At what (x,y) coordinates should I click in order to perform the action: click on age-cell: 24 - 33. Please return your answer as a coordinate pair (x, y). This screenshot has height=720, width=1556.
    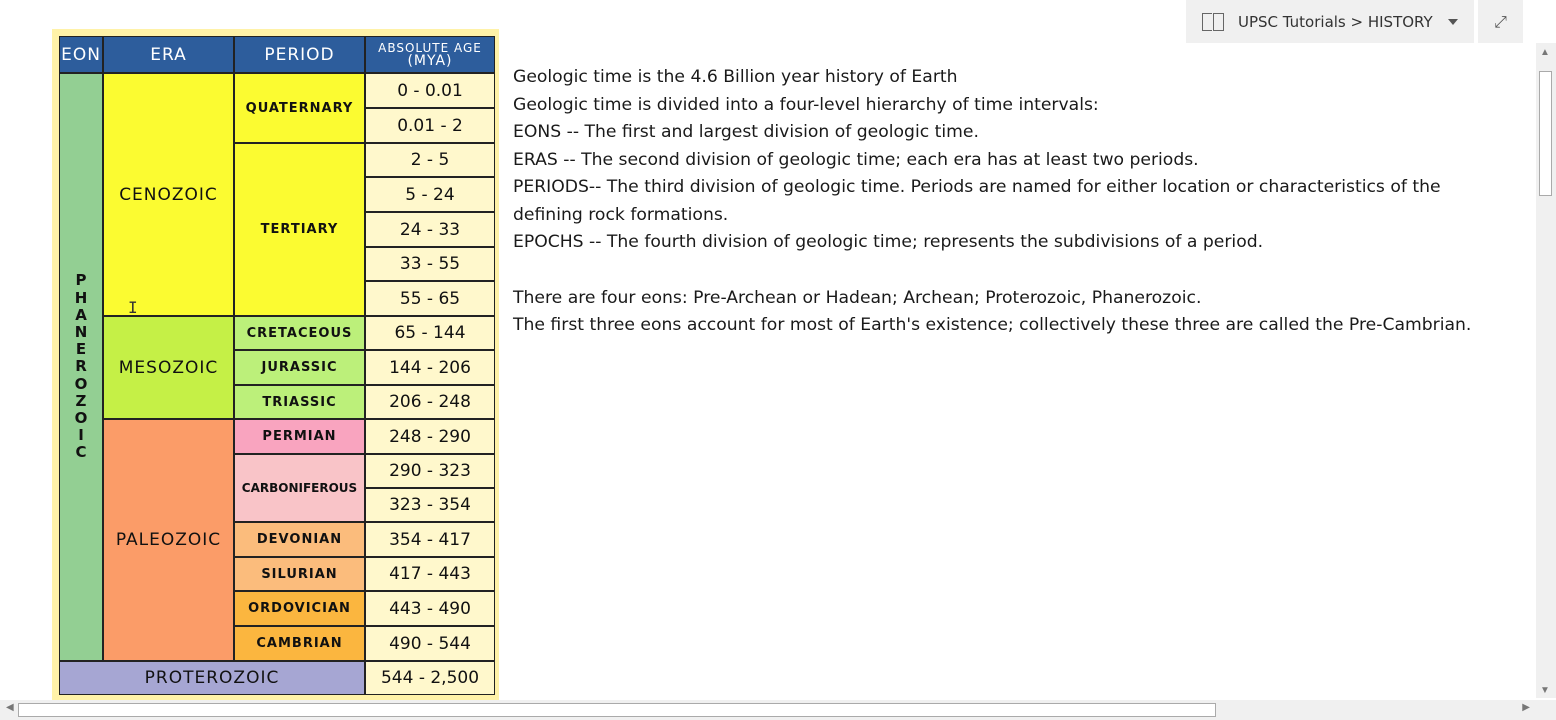
    Looking at the image, I should click on (430, 229).